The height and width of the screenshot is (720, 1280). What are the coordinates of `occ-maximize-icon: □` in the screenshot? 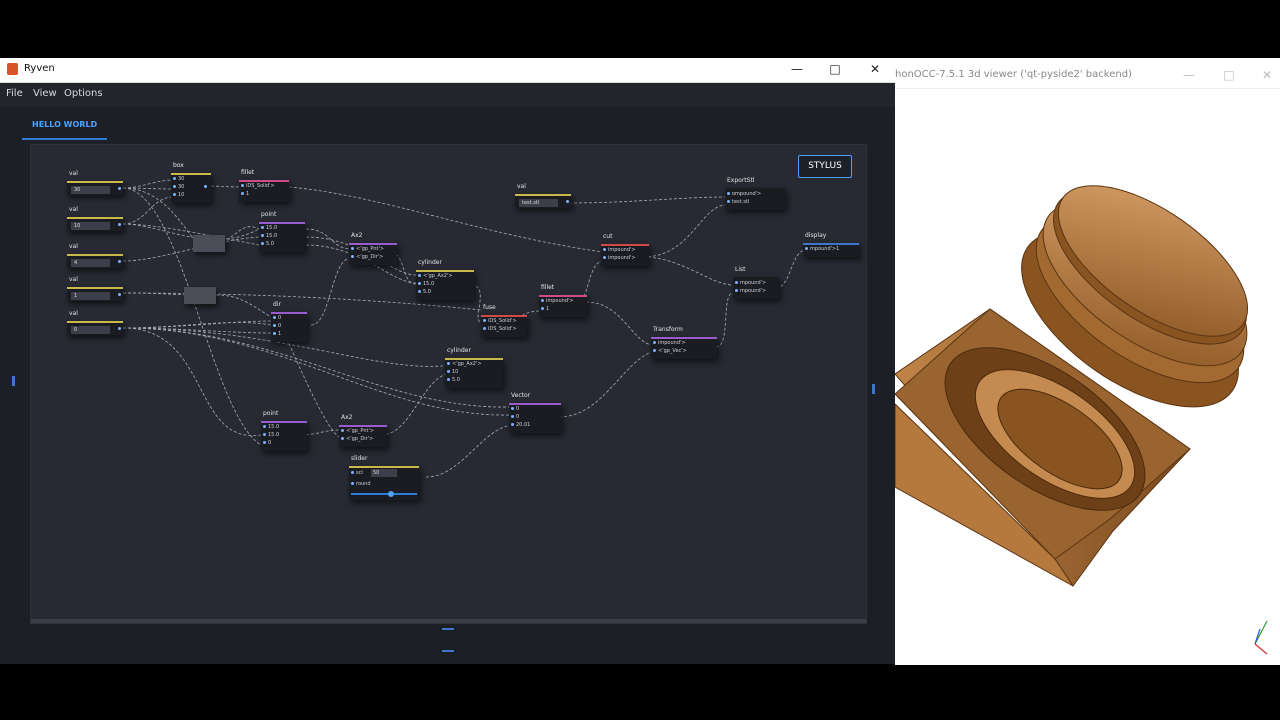 It's located at (1229, 75).